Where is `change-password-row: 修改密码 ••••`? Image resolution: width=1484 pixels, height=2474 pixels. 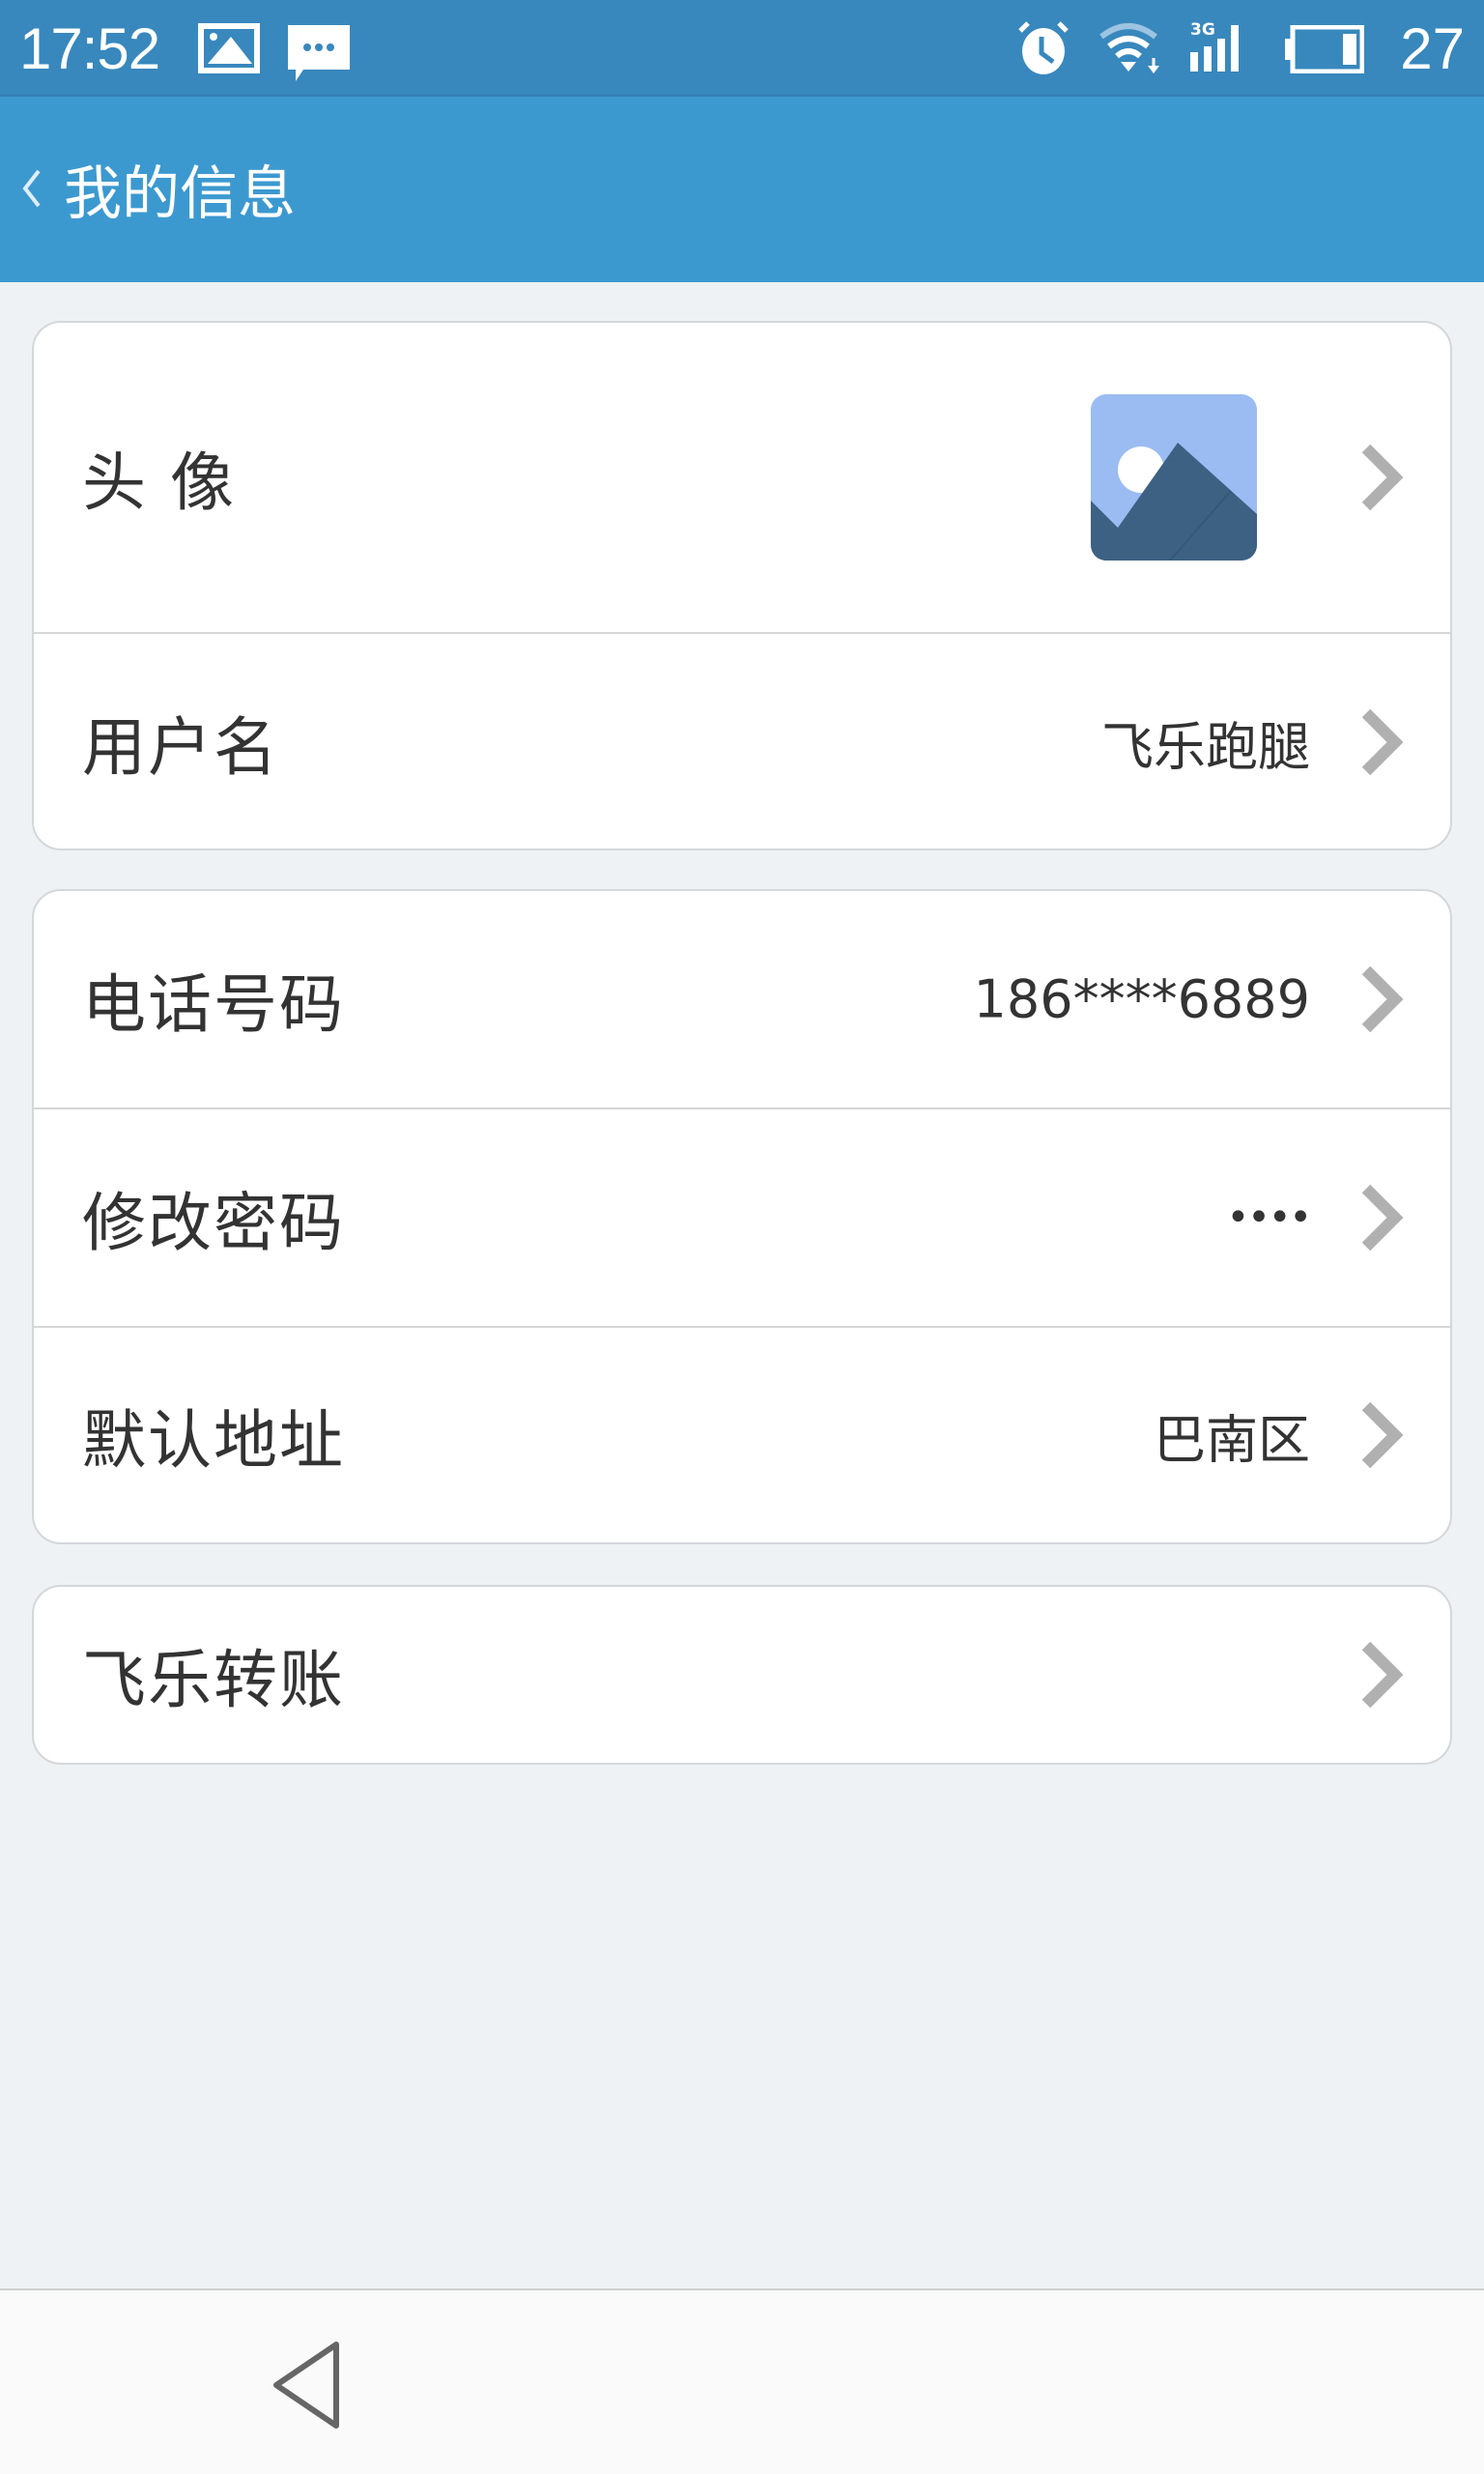 change-password-row: 修改密码 •••• is located at coordinates (742, 1219).